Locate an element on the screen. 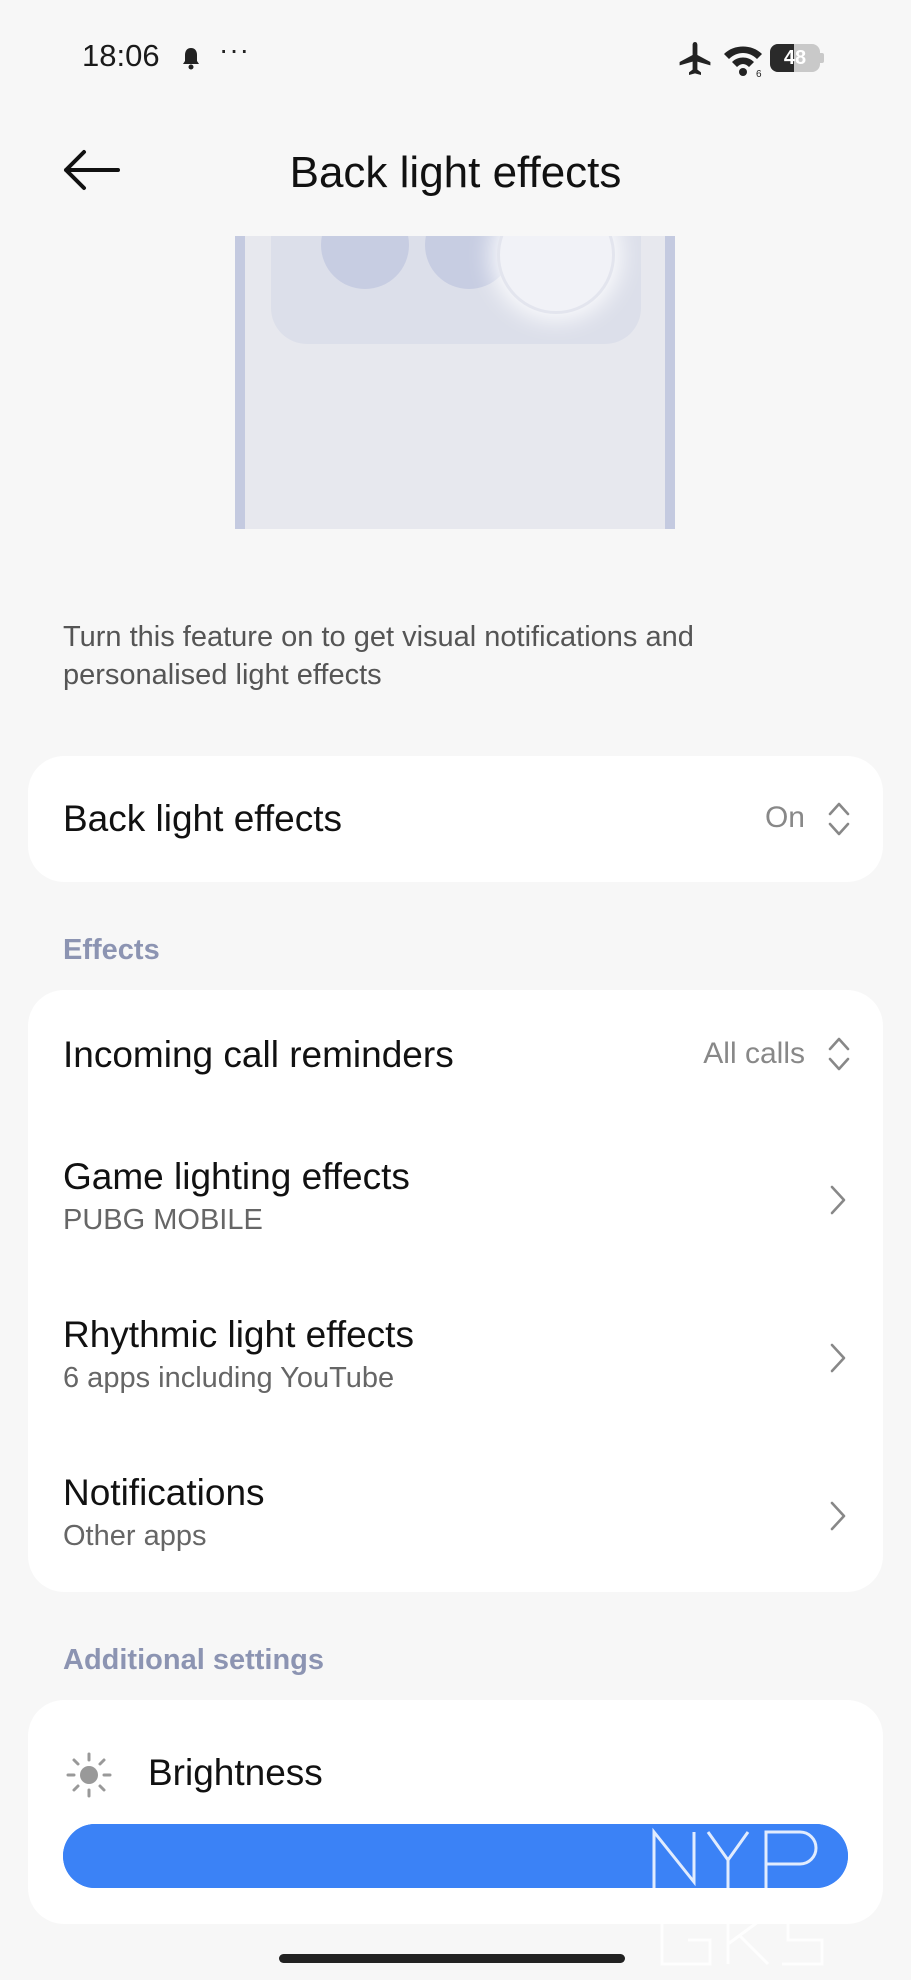 The height and width of the screenshot is (1980, 911). row-value: On is located at coordinates (784, 817).